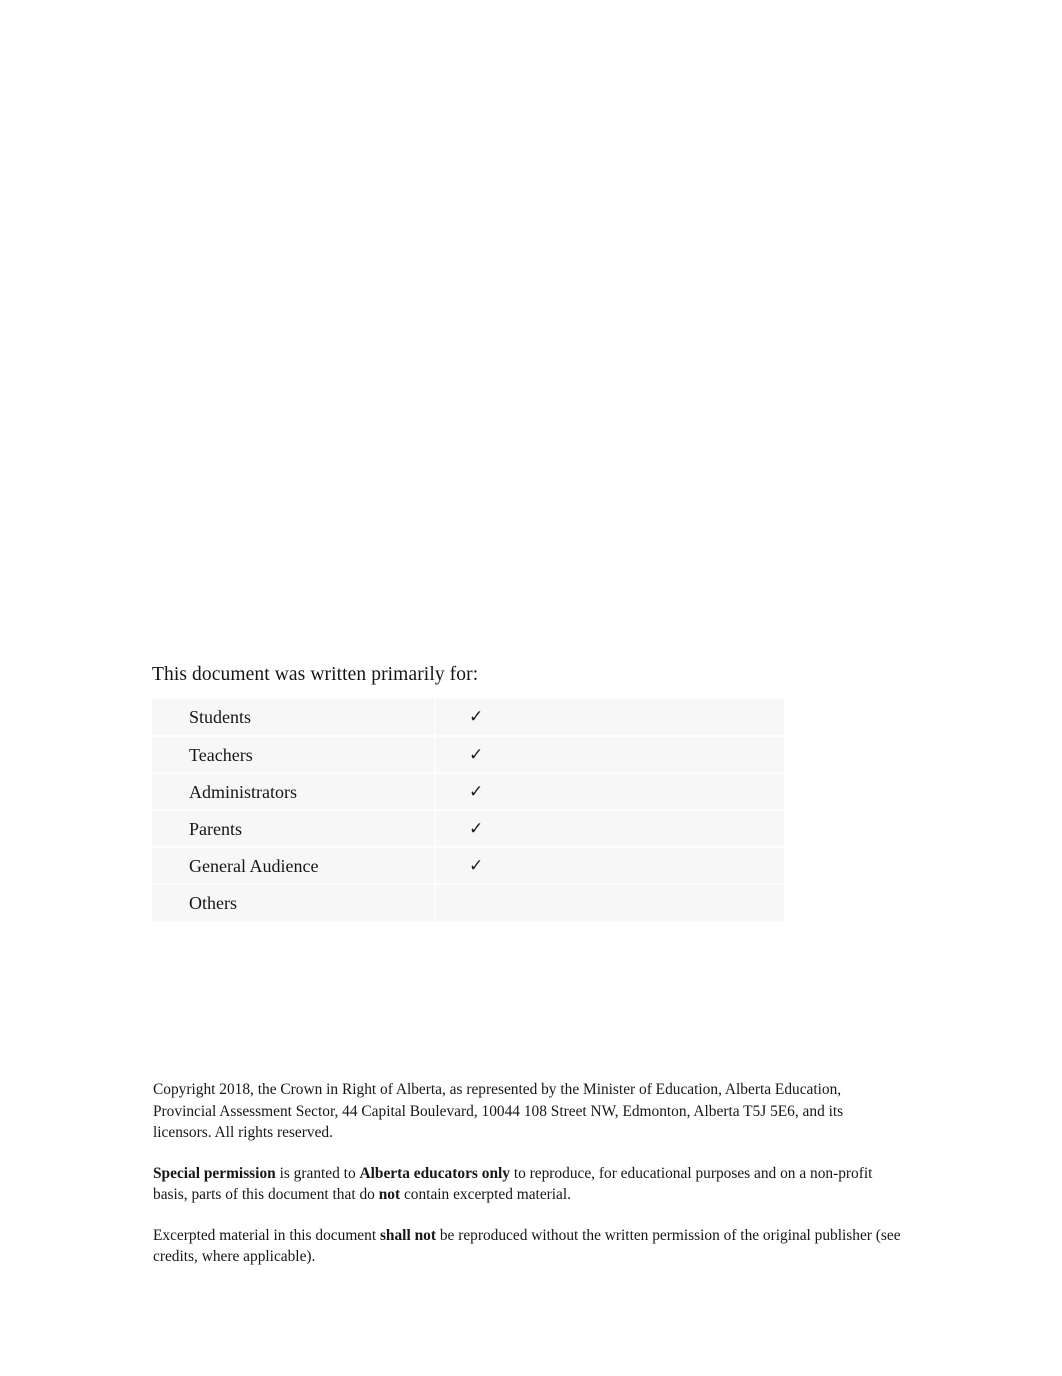  What do you see at coordinates (407, 1235) in the screenshot?
I see `legal-text-emphasis: shall not` at bounding box center [407, 1235].